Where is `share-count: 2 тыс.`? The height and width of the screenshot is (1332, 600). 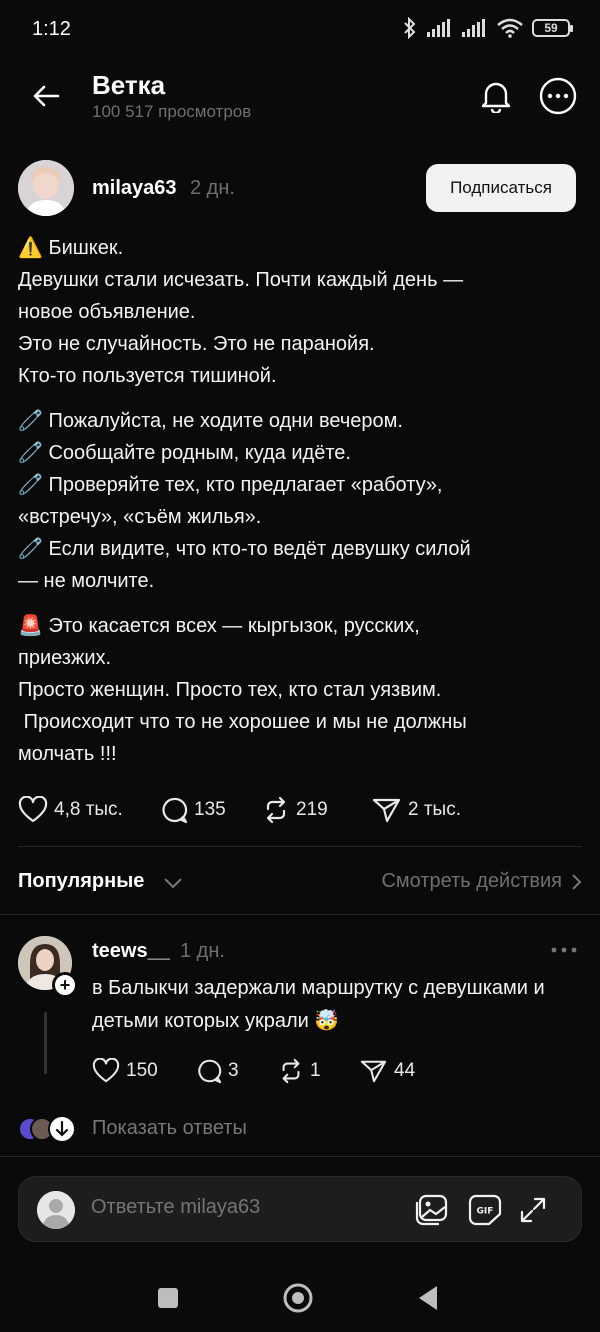 share-count: 2 тыс. is located at coordinates (434, 809).